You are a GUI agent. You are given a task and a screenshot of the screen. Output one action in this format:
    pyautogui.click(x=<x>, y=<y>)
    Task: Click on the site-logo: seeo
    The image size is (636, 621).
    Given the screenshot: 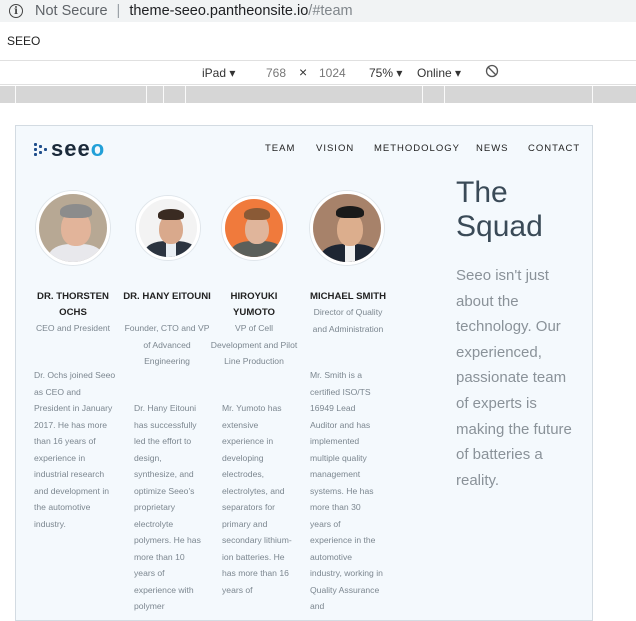 What is the action you would take?
    pyautogui.click(x=70, y=148)
    